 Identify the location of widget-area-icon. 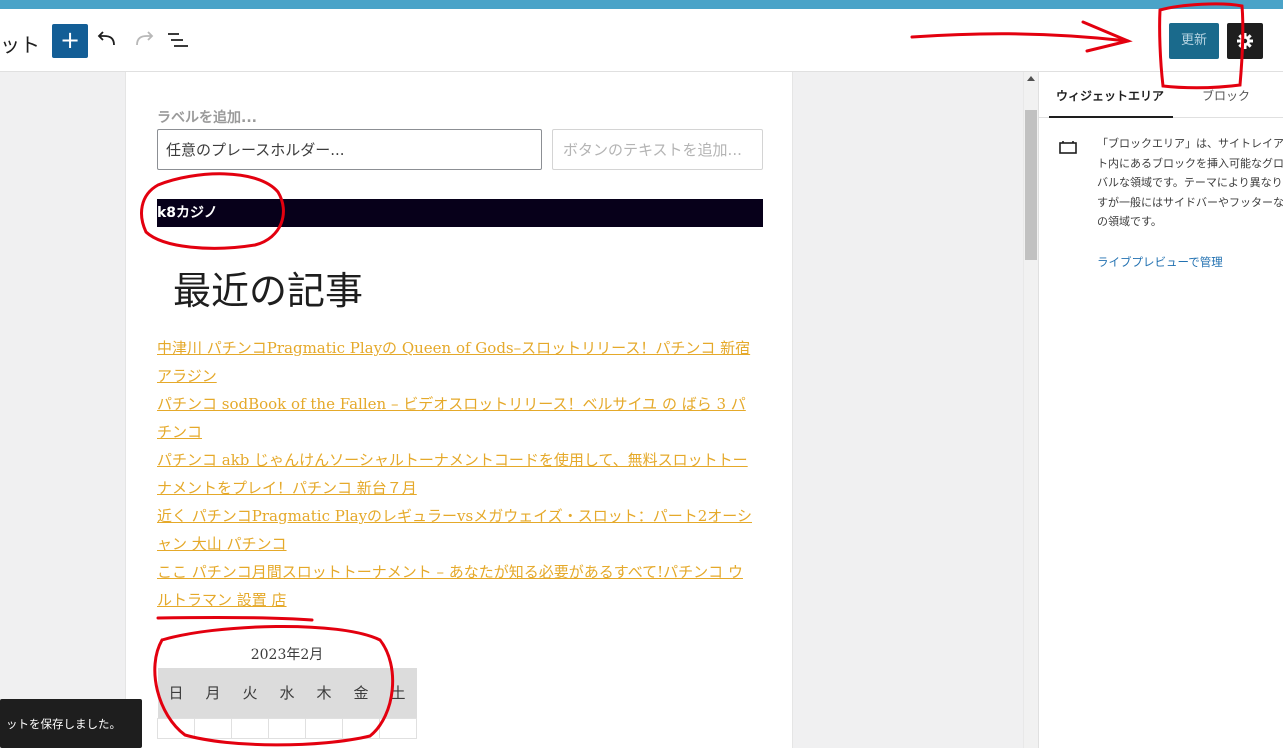
(1068, 147).